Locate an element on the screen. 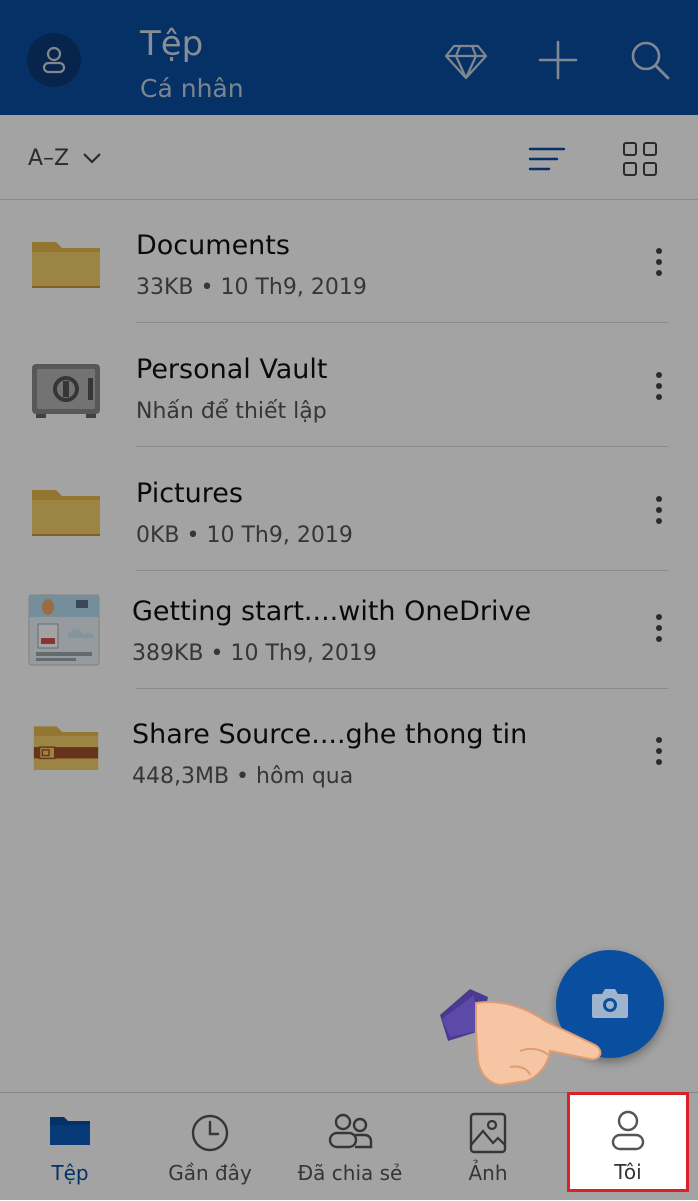 The image size is (698, 1201). nav-tab-shared: Đã chia sẻ is located at coordinates (350, 1147).